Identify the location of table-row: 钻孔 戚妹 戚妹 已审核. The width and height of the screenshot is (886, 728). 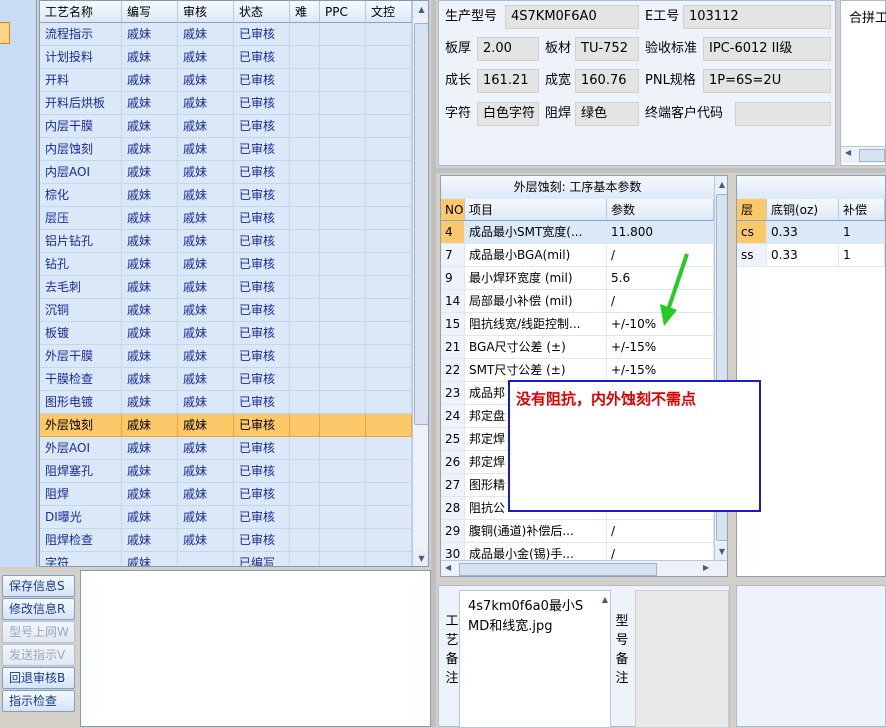
(226, 264).